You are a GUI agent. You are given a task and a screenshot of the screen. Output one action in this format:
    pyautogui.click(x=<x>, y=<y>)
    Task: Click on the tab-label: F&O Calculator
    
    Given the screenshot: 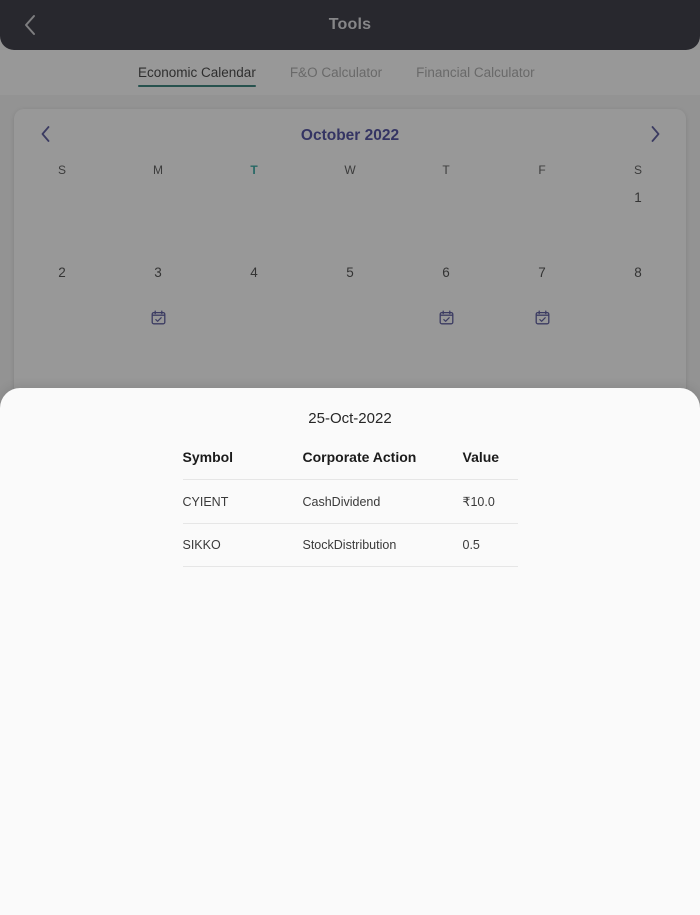 What is the action you would take?
    pyautogui.click(x=336, y=72)
    